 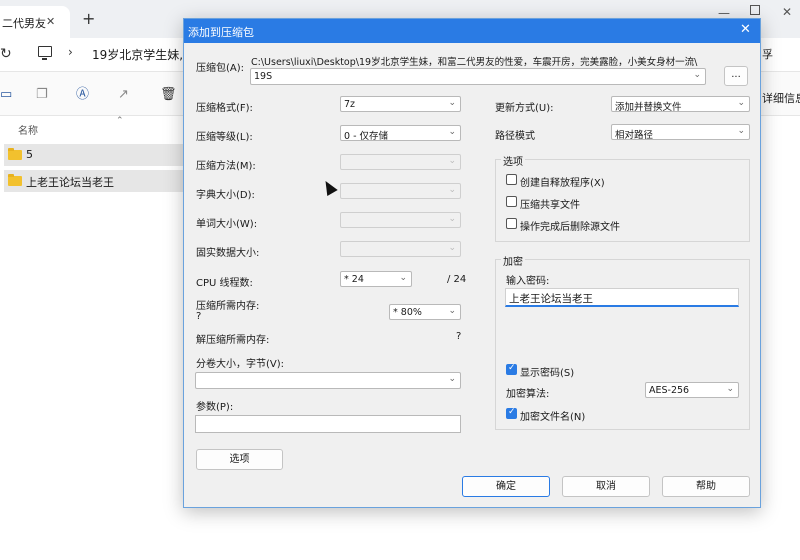 What do you see at coordinates (137, 54) in the screenshot?
I see `breadcrumb: 19岁北京学生妹,` at bounding box center [137, 54].